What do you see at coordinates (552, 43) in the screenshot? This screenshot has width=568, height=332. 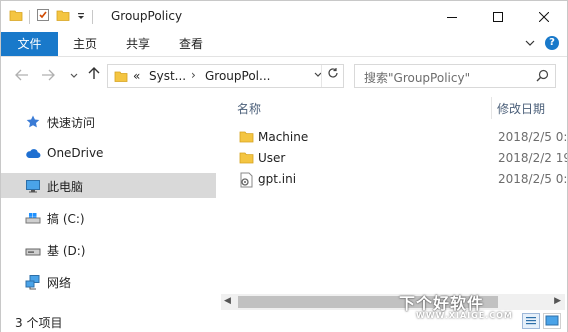 I see `help-icon: ?` at bounding box center [552, 43].